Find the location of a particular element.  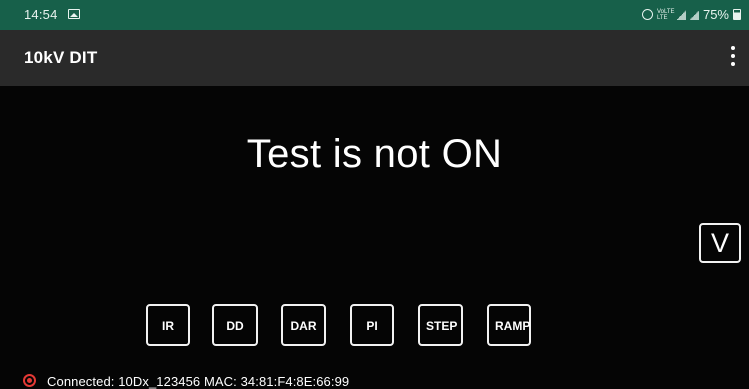

status-time: 14:54 is located at coordinates (41, 14).